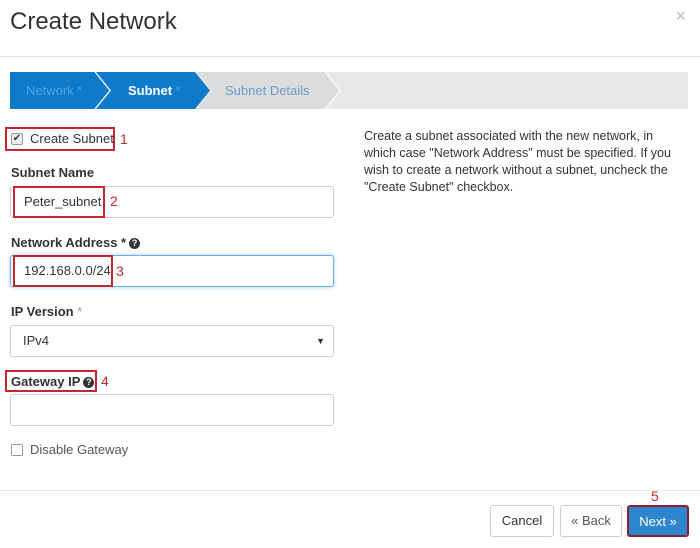 Image resolution: width=700 pixels, height=548 pixels. Describe the element at coordinates (320, 341) in the screenshot. I see `caret-down-icon: ▼` at that location.